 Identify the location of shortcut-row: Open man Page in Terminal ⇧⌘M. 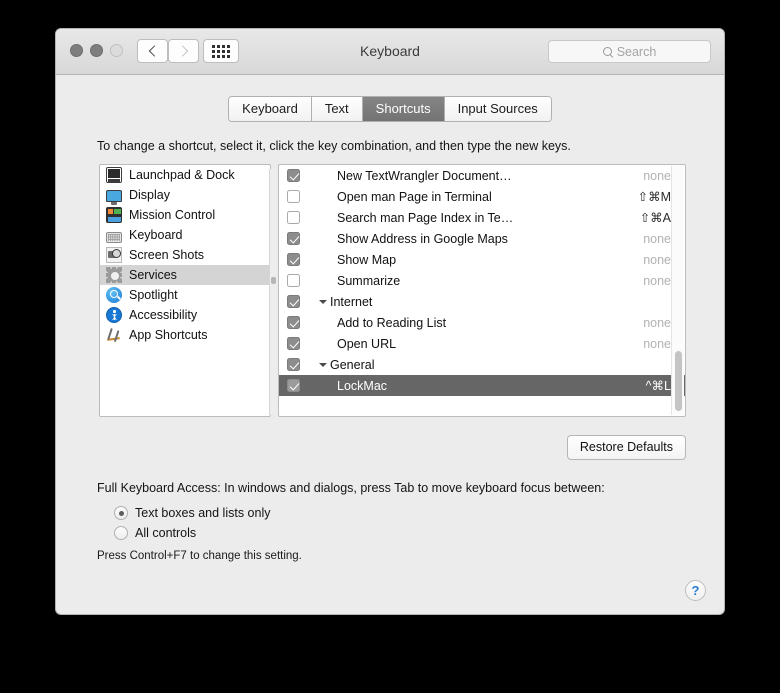
(482, 196).